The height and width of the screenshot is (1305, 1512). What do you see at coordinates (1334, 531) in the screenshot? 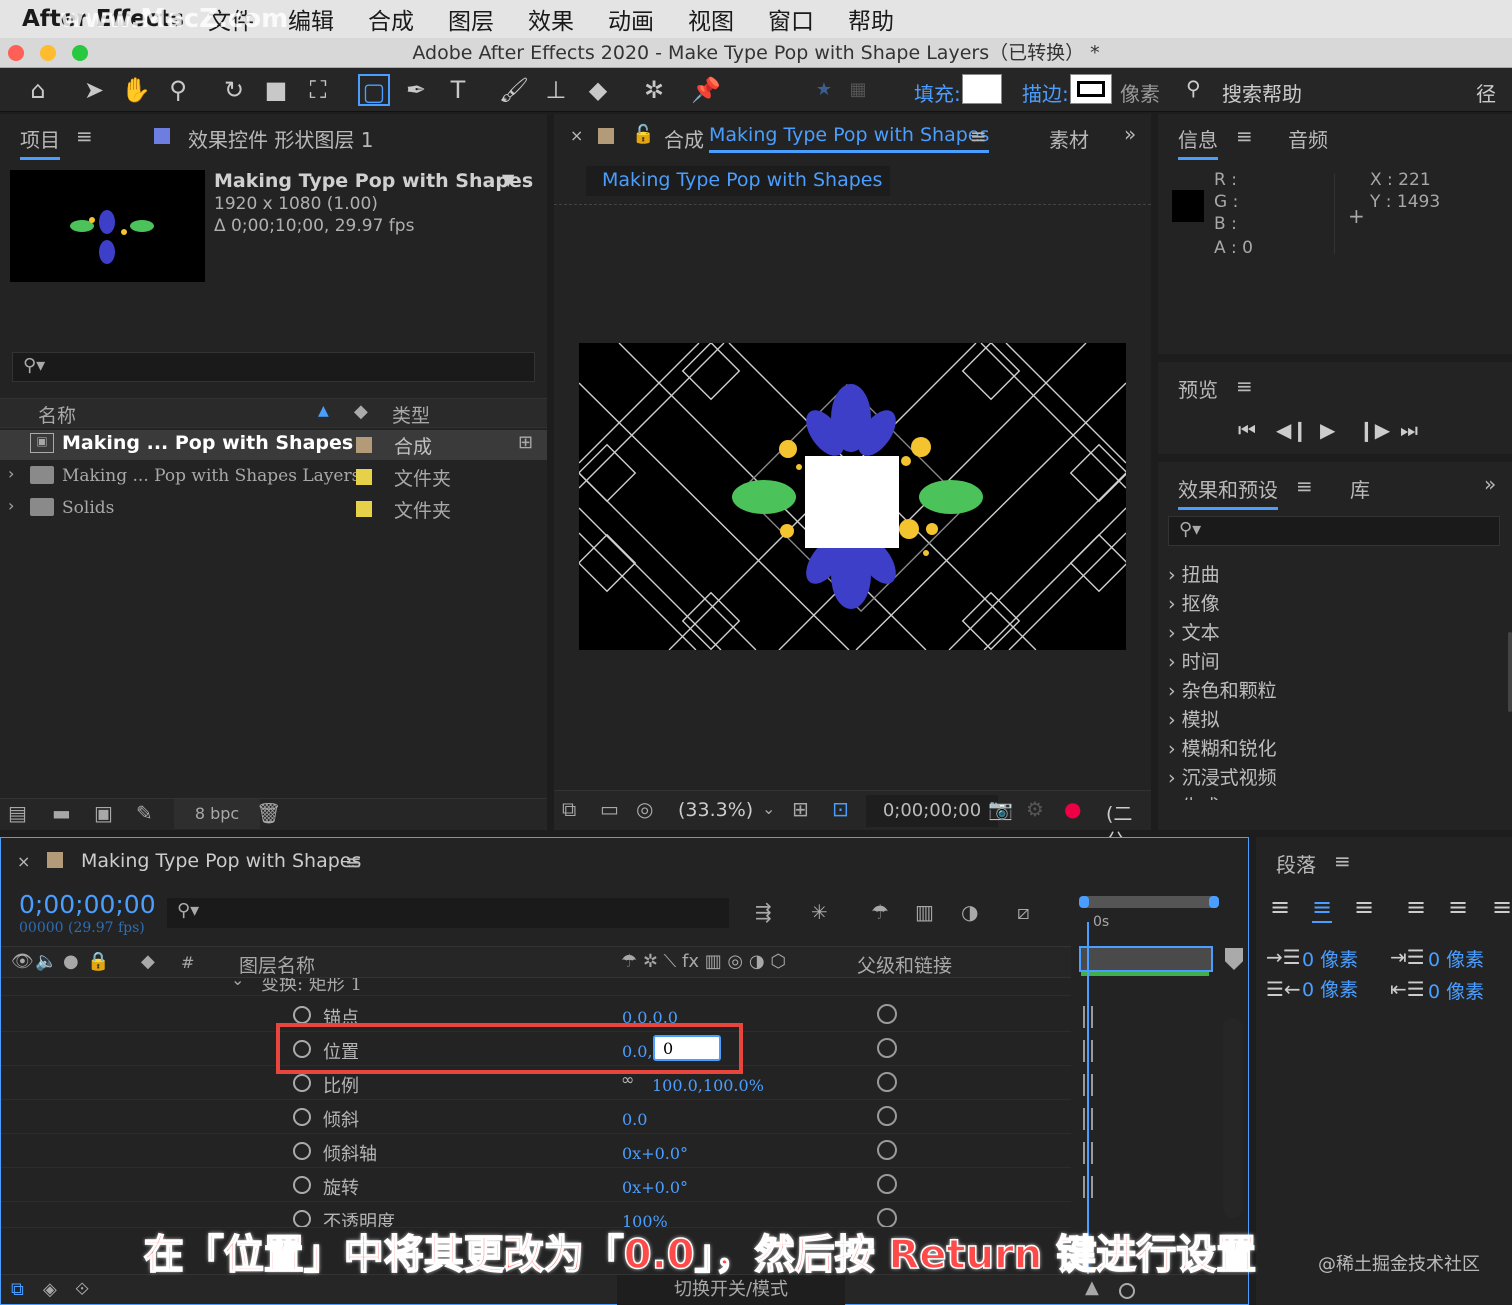
I see `effects-search-input: ⚲▾` at bounding box center [1334, 531].